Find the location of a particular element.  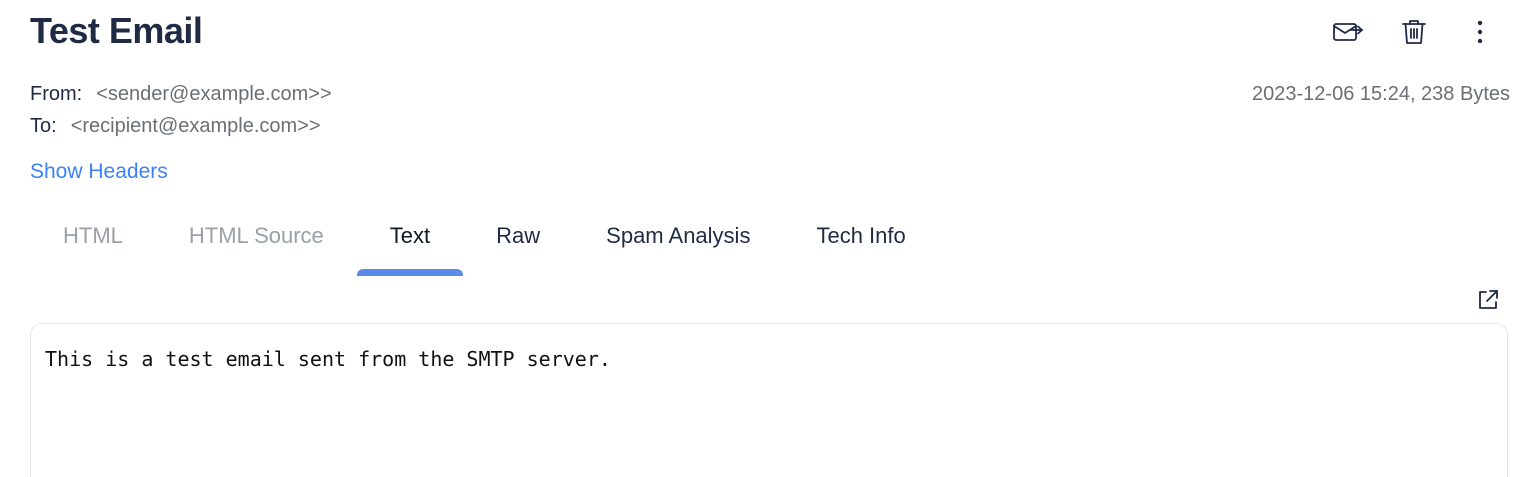

open-in-new-window-button is located at coordinates (1488, 300).